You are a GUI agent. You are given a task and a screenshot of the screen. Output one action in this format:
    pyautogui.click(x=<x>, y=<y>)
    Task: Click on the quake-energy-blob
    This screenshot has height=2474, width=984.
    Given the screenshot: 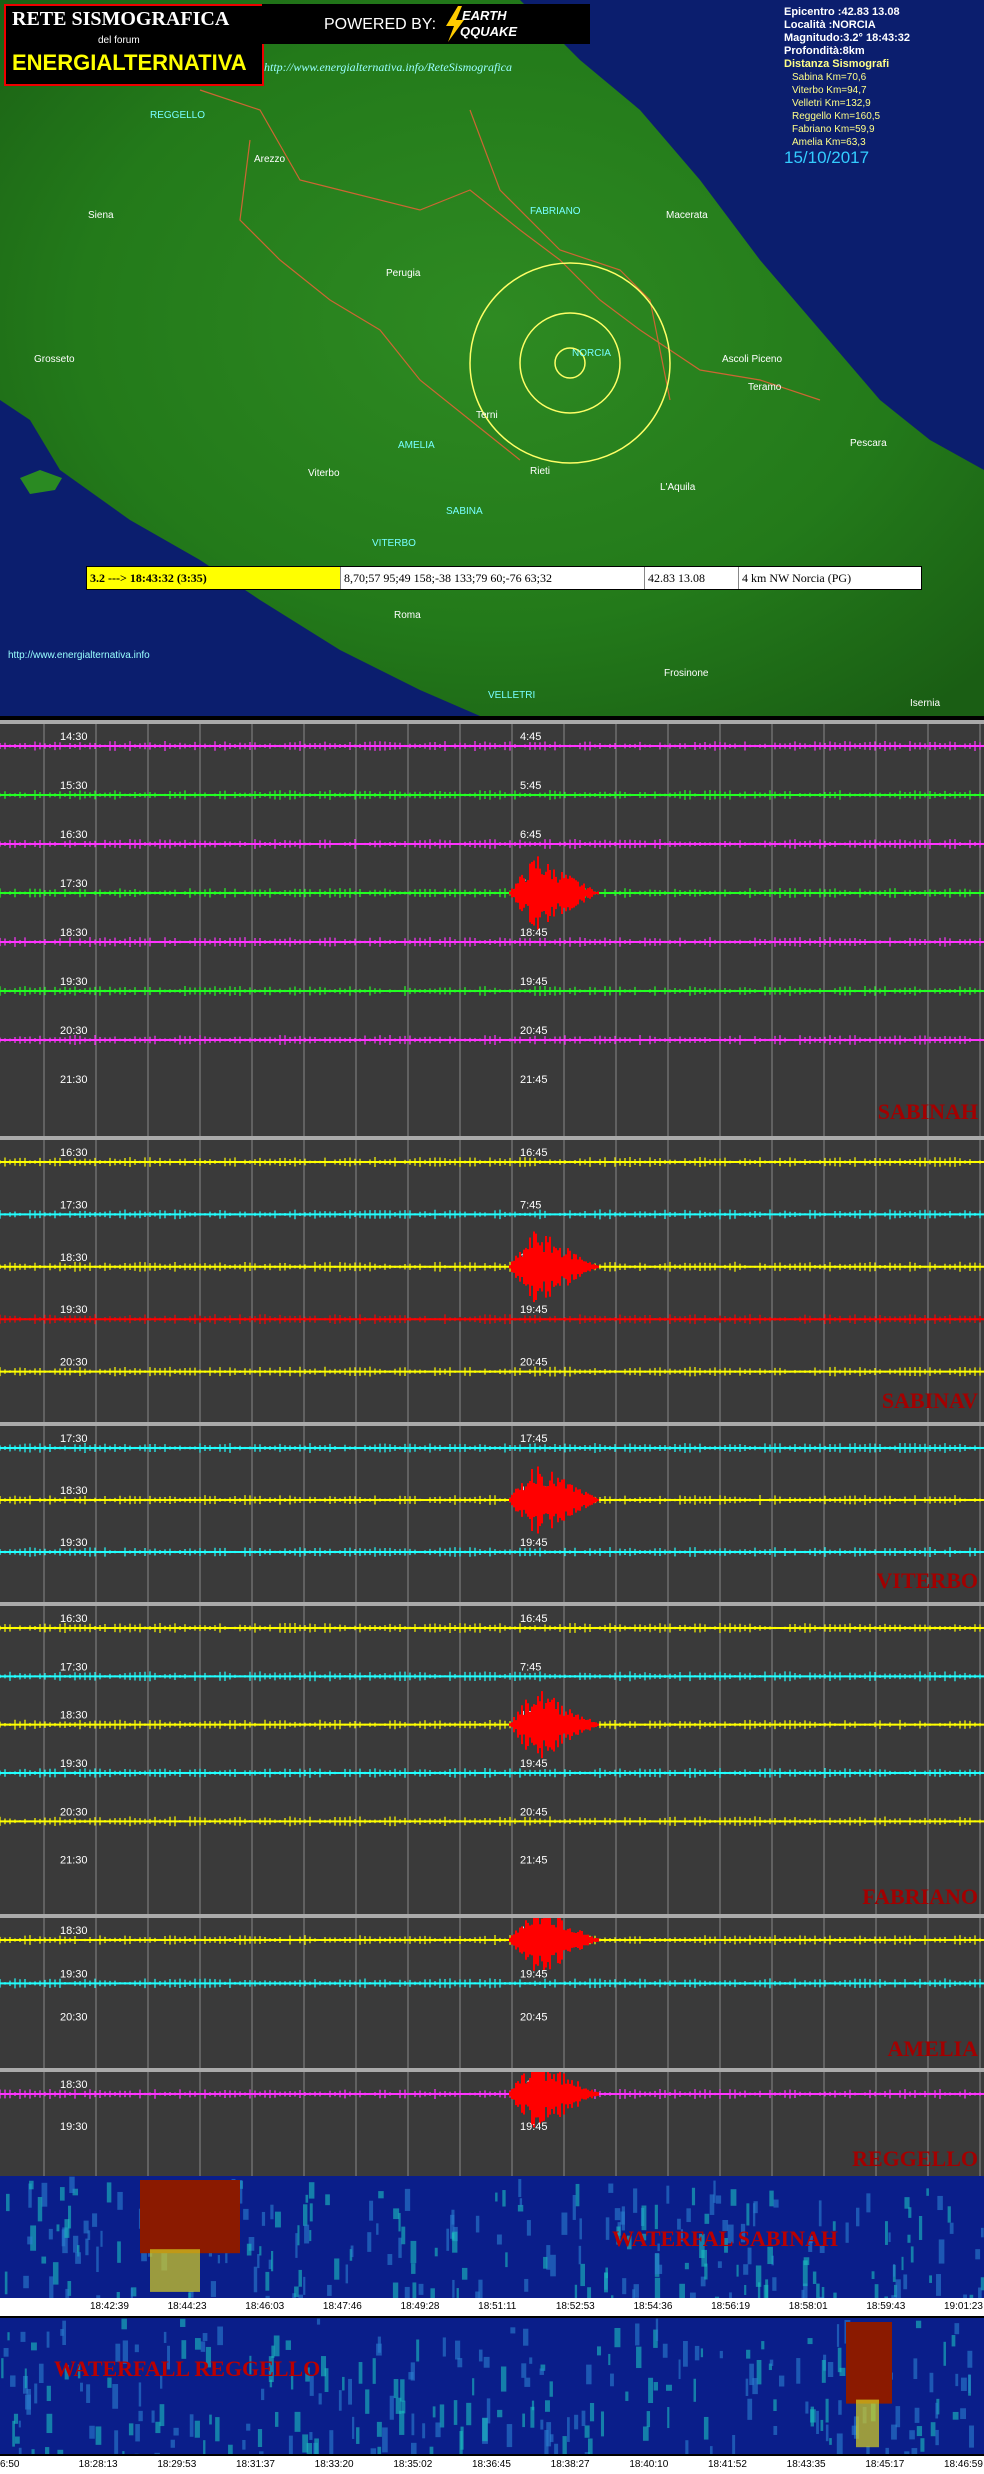 What is the action you would take?
    pyautogui.click(x=869, y=2363)
    